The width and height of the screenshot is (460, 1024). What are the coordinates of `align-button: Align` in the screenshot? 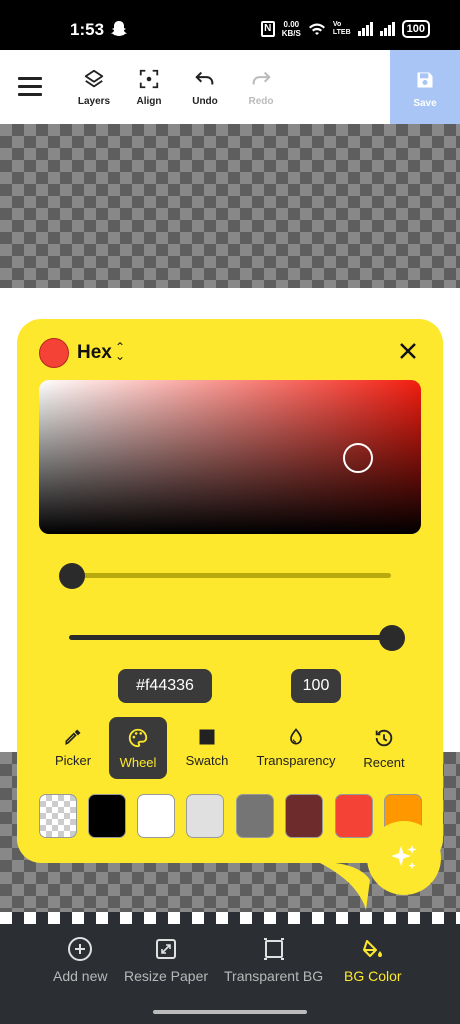 It's located at (149, 87).